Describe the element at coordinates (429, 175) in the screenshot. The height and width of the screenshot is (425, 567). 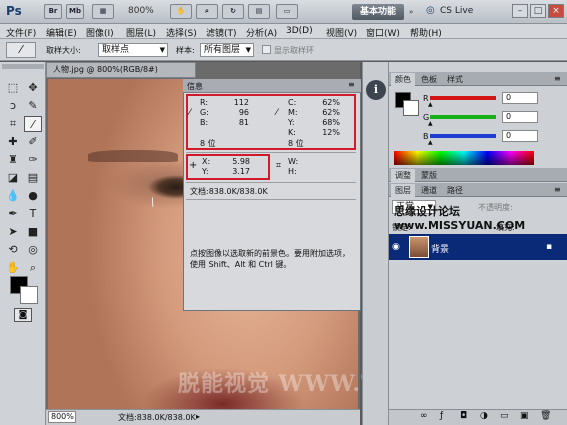
I see `tab-masks: 蒙版` at that location.